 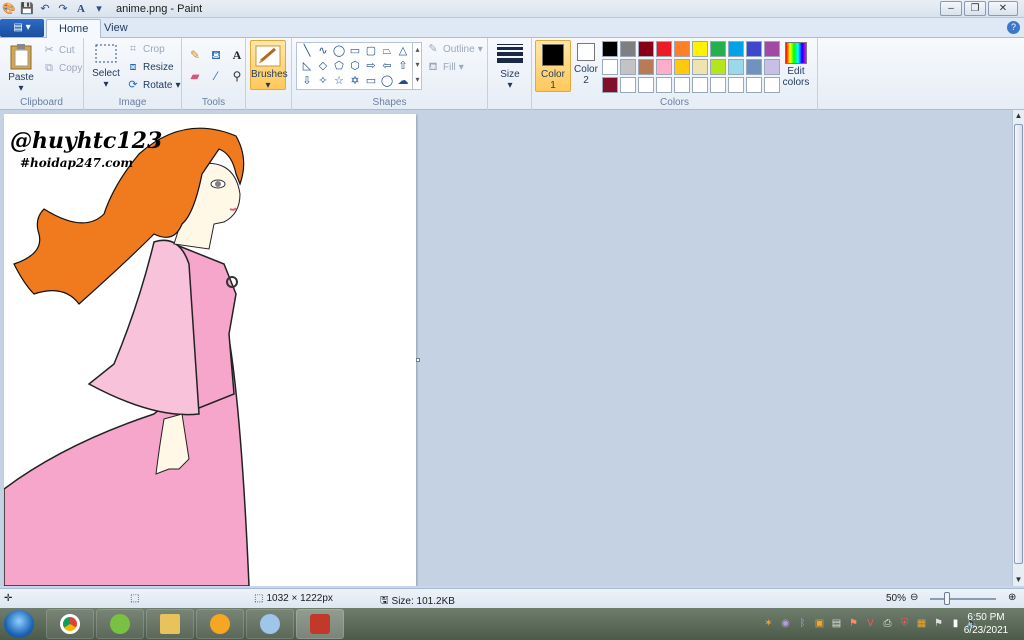 I want to click on text-tool-icon: A, so click(x=81, y=9).